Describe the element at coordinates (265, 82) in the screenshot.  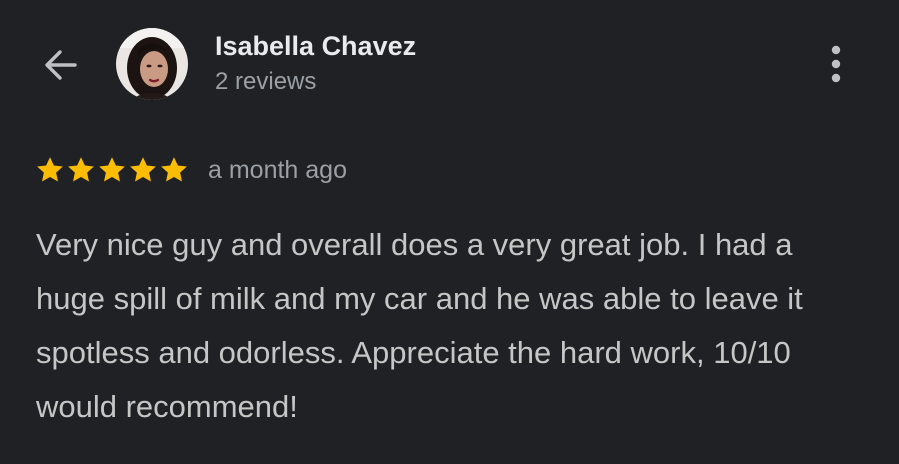
I see `review-count: 2 reviews` at that location.